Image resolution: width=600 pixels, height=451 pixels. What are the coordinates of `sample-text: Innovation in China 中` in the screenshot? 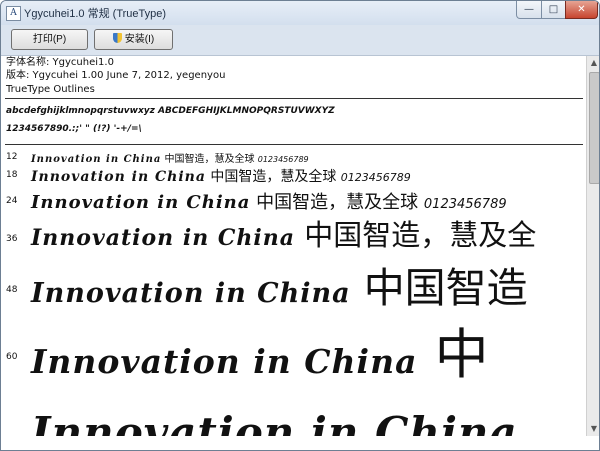 It's located at (260, 349).